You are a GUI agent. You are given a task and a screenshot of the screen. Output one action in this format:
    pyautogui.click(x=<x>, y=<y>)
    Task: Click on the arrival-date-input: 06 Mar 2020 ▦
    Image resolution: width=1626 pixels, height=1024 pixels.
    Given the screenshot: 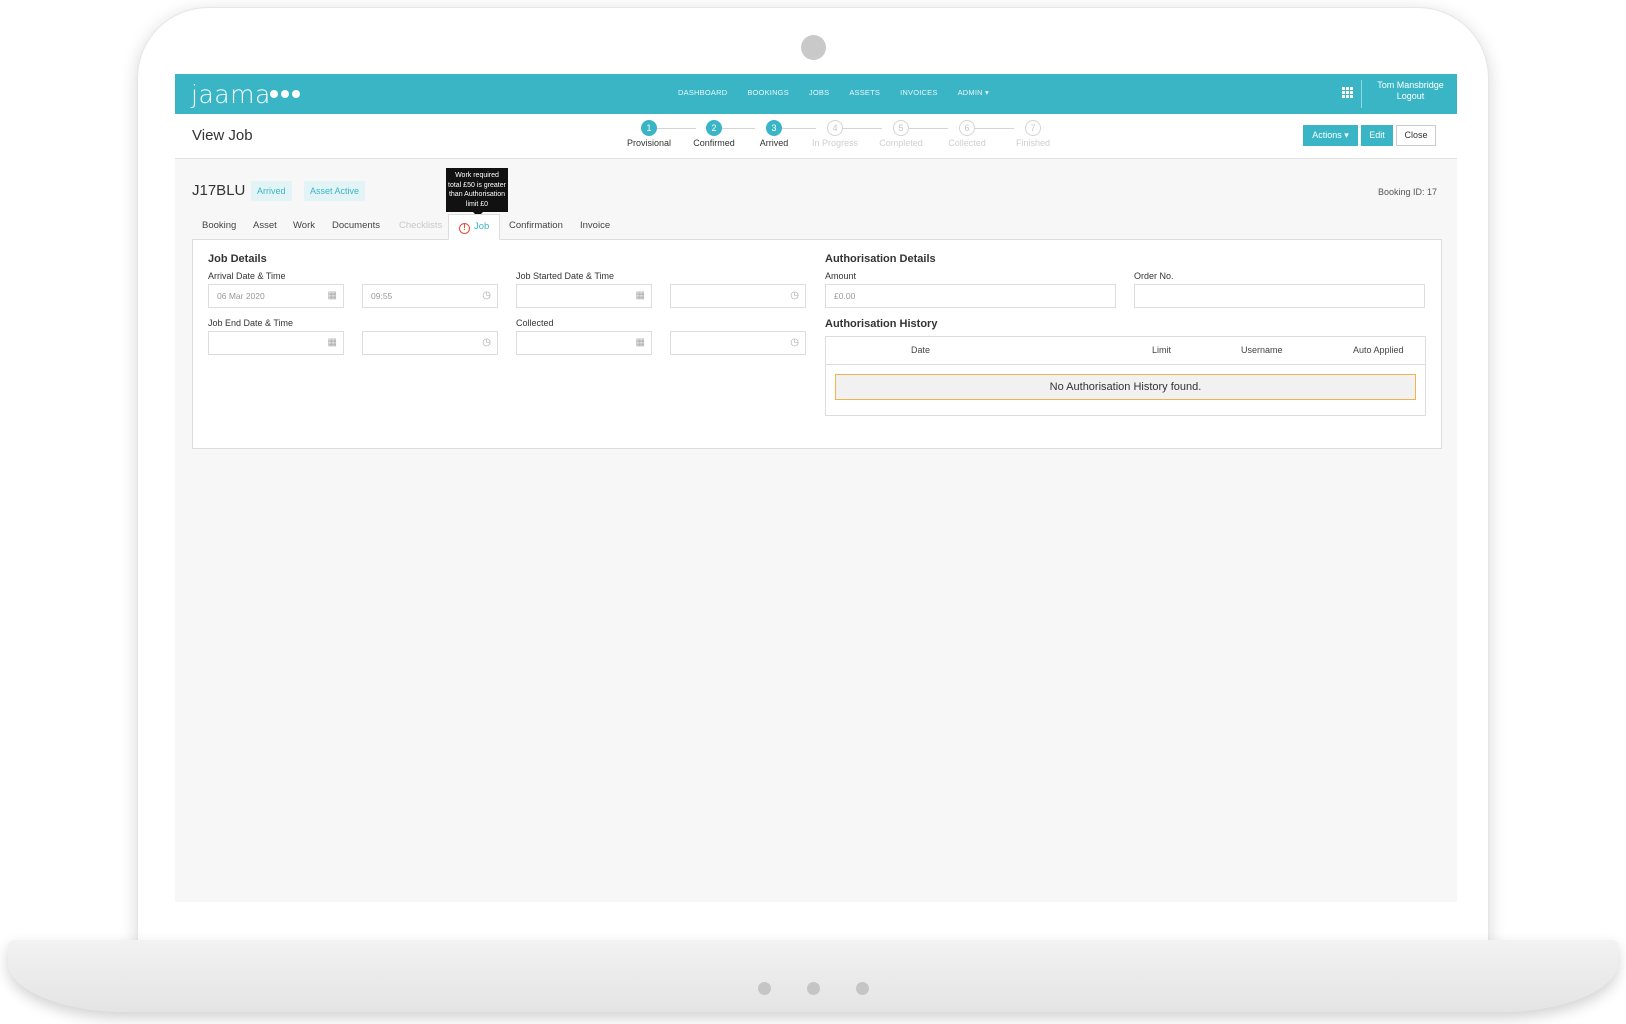 What is the action you would take?
    pyautogui.click(x=276, y=296)
    